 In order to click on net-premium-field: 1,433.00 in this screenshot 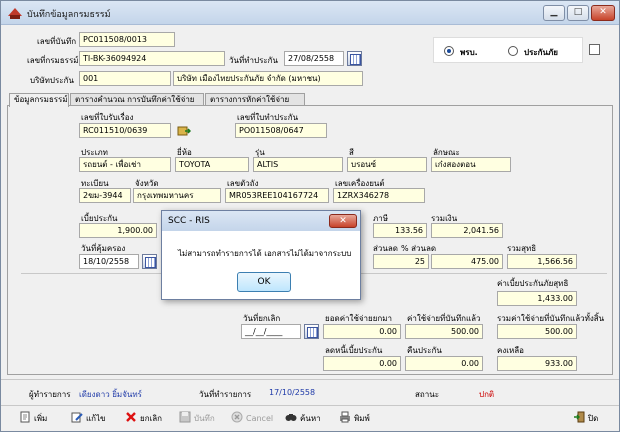, I will do `click(537, 298)`.